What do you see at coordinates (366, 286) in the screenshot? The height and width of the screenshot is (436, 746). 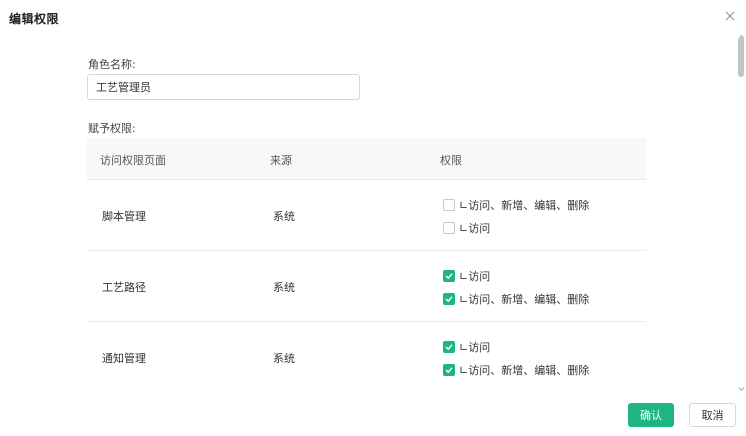 I see `table-row: 工艺路径 系统 ∟访问 ∟访问、新增、编辑、删除` at bounding box center [366, 286].